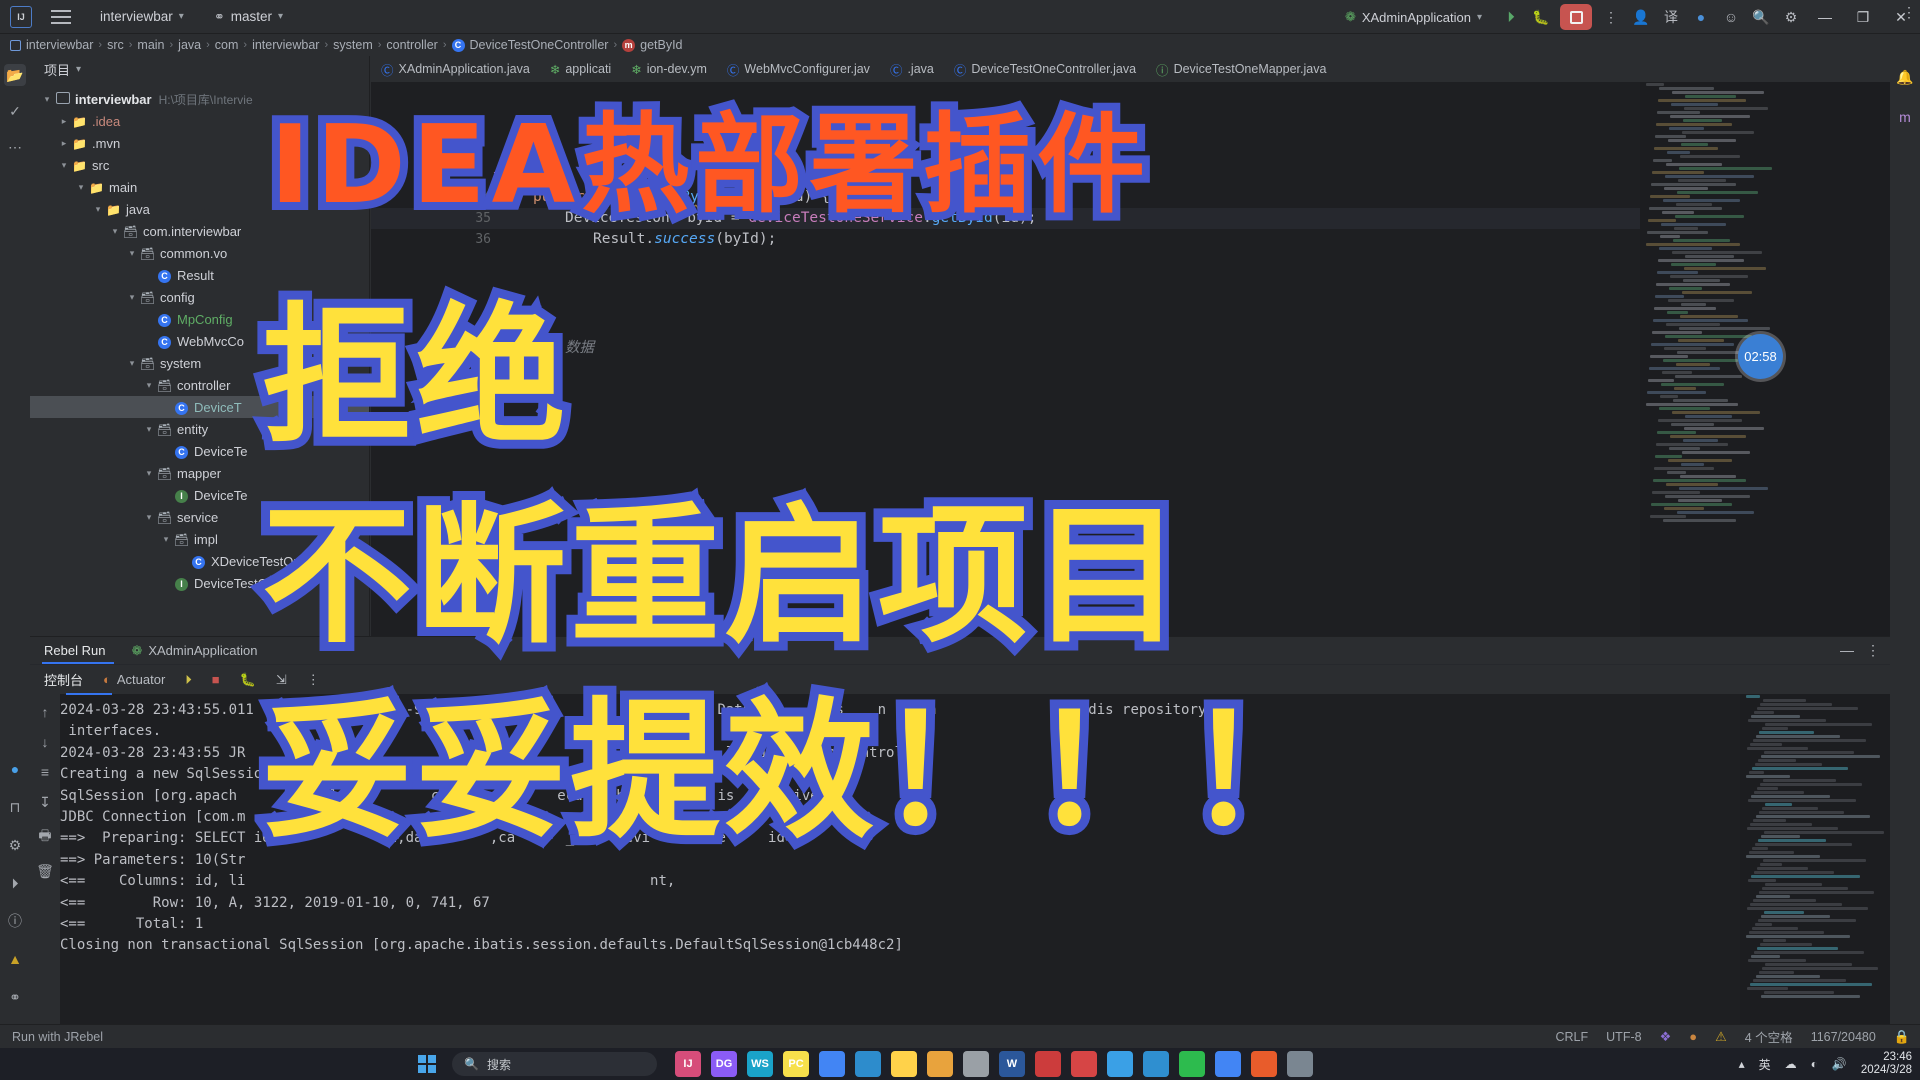  What do you see at coordinates (1791, 17) in the screenshot?
I see `settings-button: ⚙` at bounding box center [1791, 17].